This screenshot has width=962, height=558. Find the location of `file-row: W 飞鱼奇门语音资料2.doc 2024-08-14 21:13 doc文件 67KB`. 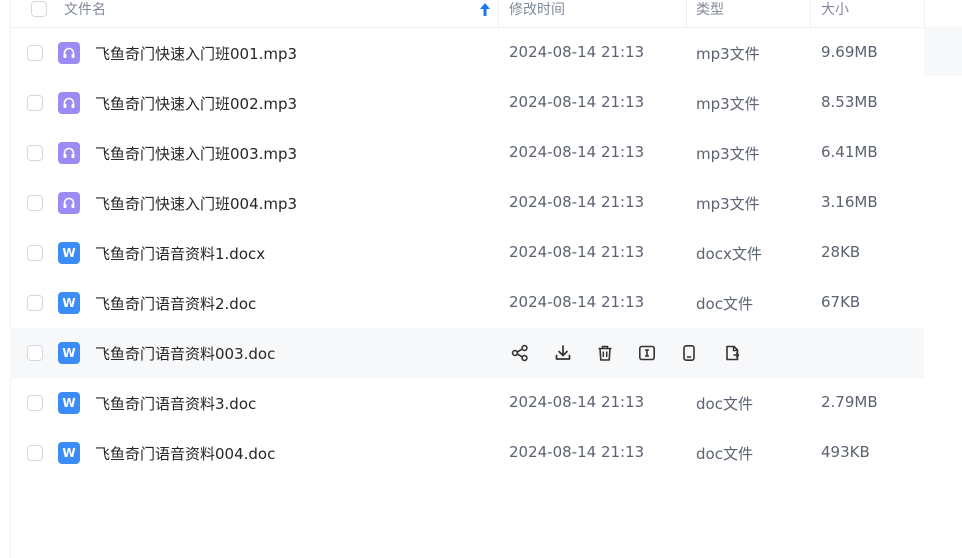

file-row: W 飞鱼奇门语音资料2.doc 2024-08-14 21:13 doc文件 67KB is located at coordinates (467, 303).